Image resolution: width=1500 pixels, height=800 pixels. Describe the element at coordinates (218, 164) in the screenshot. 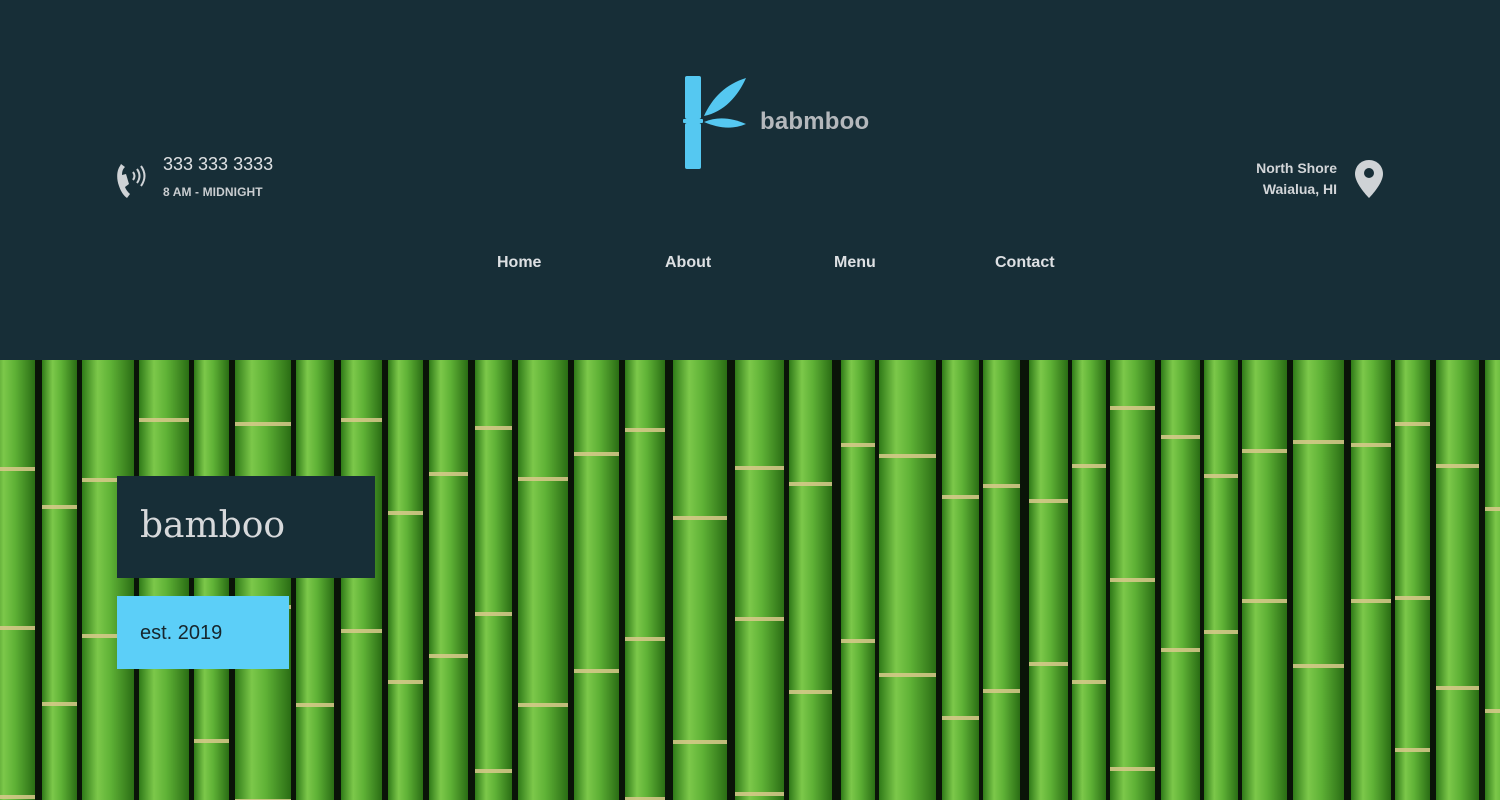

I see `phone-number: 333 333 3333` at that location.